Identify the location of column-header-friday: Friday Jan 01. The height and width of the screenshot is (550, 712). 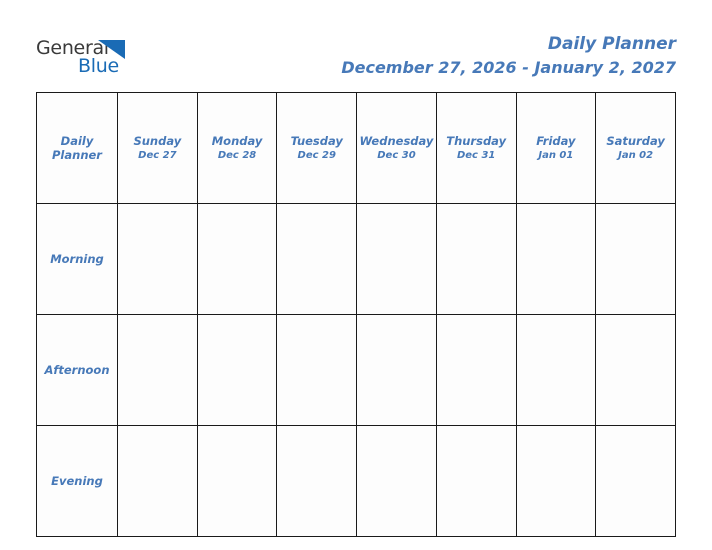
(556, 148).